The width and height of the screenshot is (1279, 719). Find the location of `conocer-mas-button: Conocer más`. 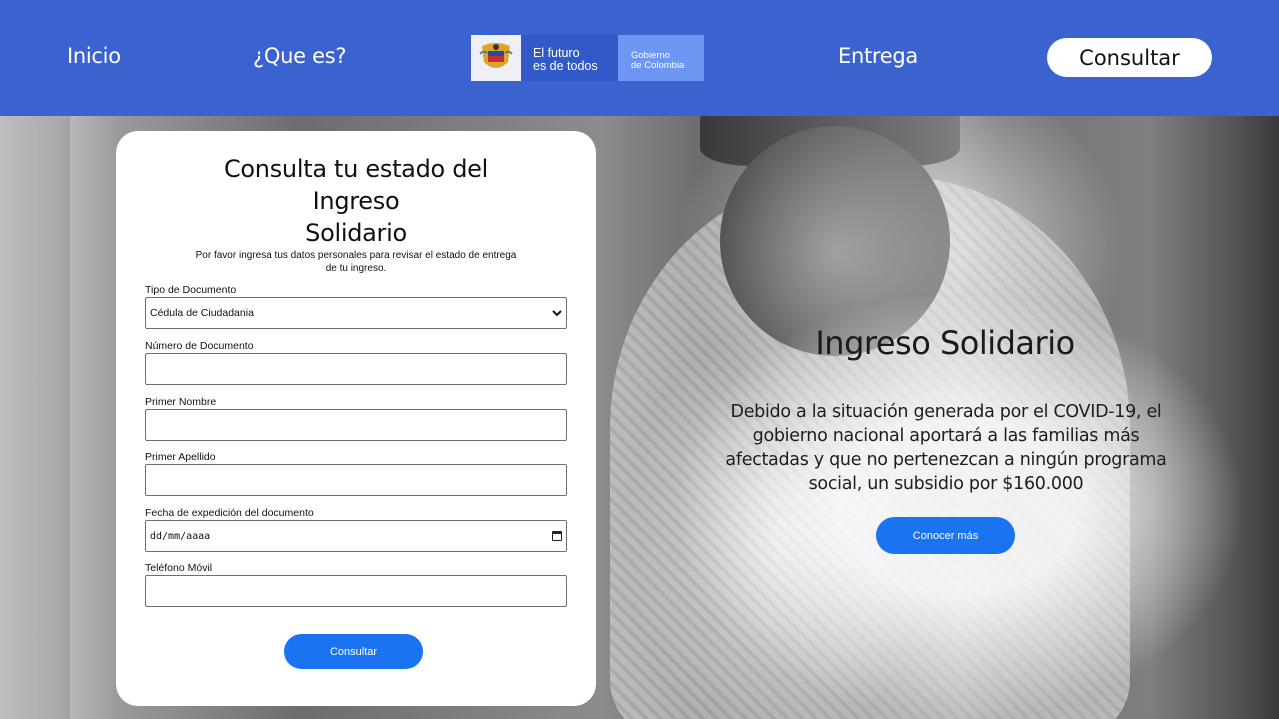

conocer-mas-button: Conocer más is located at coordinates (945, 535).